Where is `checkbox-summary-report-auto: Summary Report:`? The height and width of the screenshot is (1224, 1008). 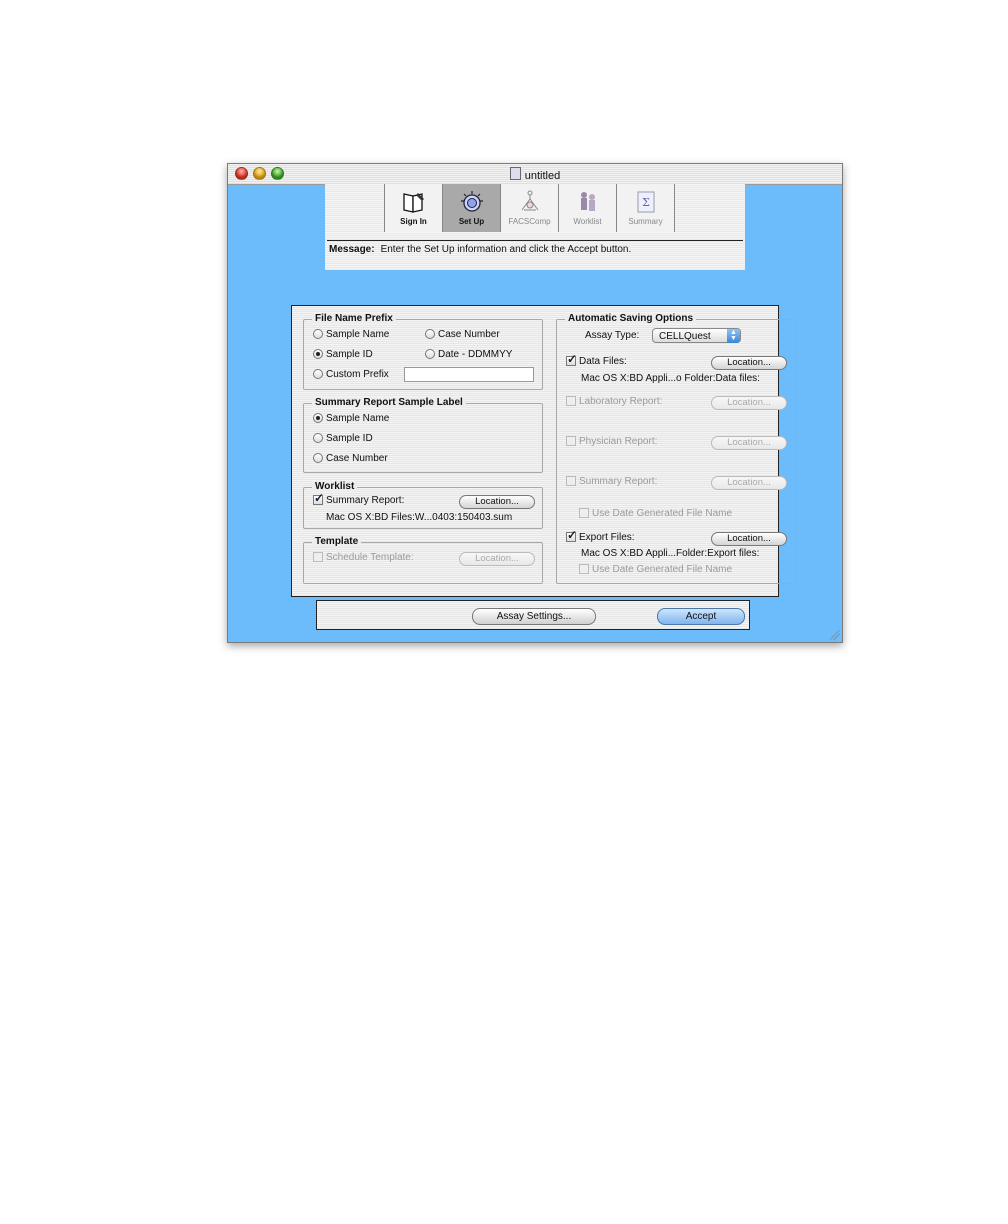 checkbox-summary-report-auto: Summary Report: is located at coordinates (611, 481).